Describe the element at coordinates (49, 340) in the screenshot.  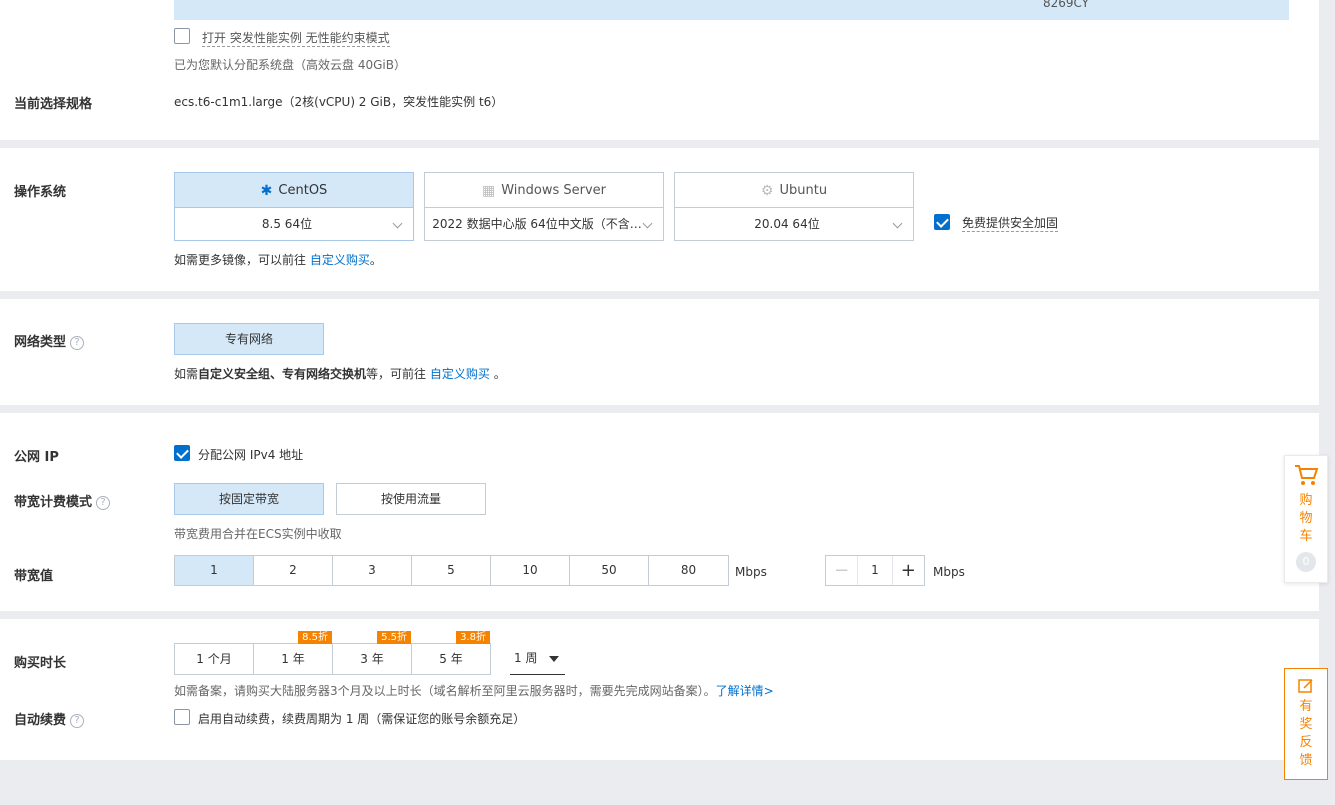
I see `network-type-label: 网络类型?` at that location.